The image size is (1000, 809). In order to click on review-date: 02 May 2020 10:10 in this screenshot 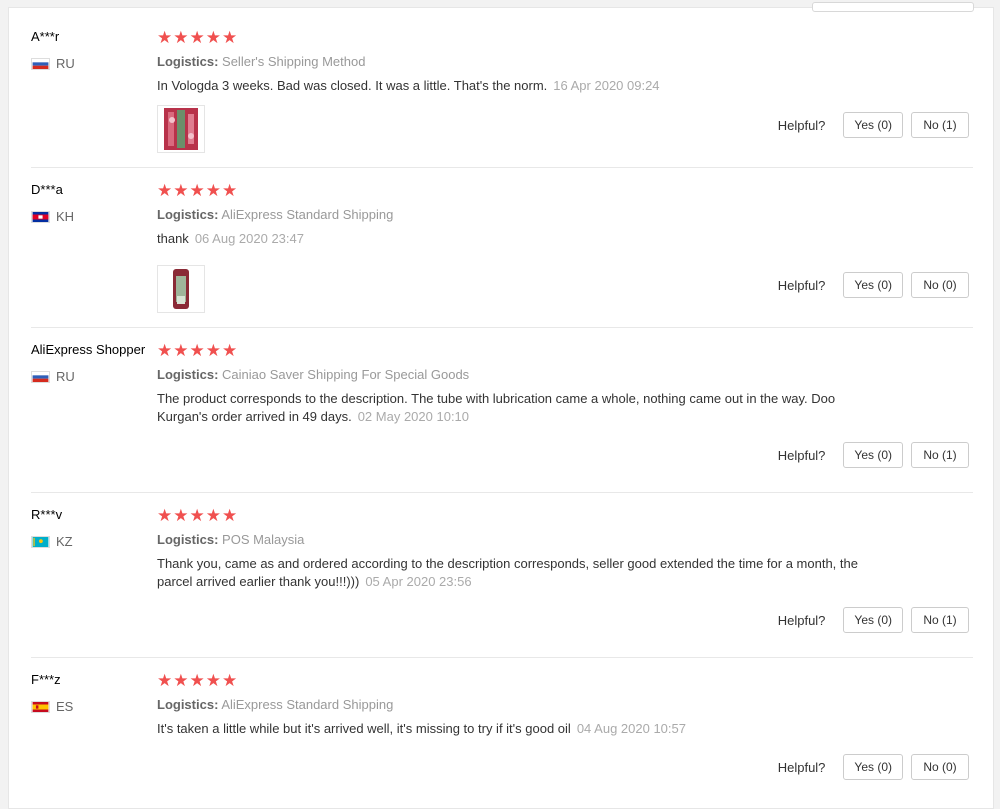, I will do `click(413, 416)`.